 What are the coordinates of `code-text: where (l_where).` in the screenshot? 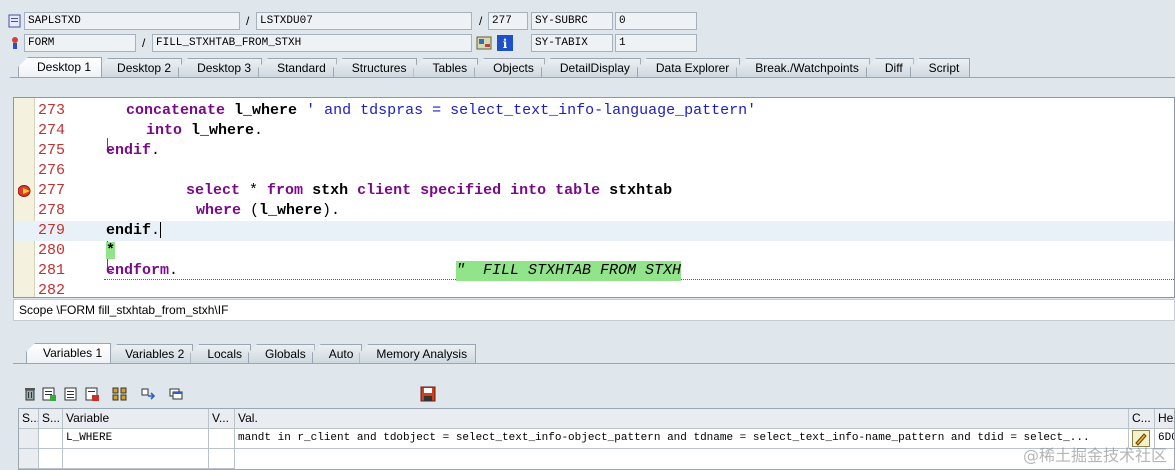 It's located at (268, 211).